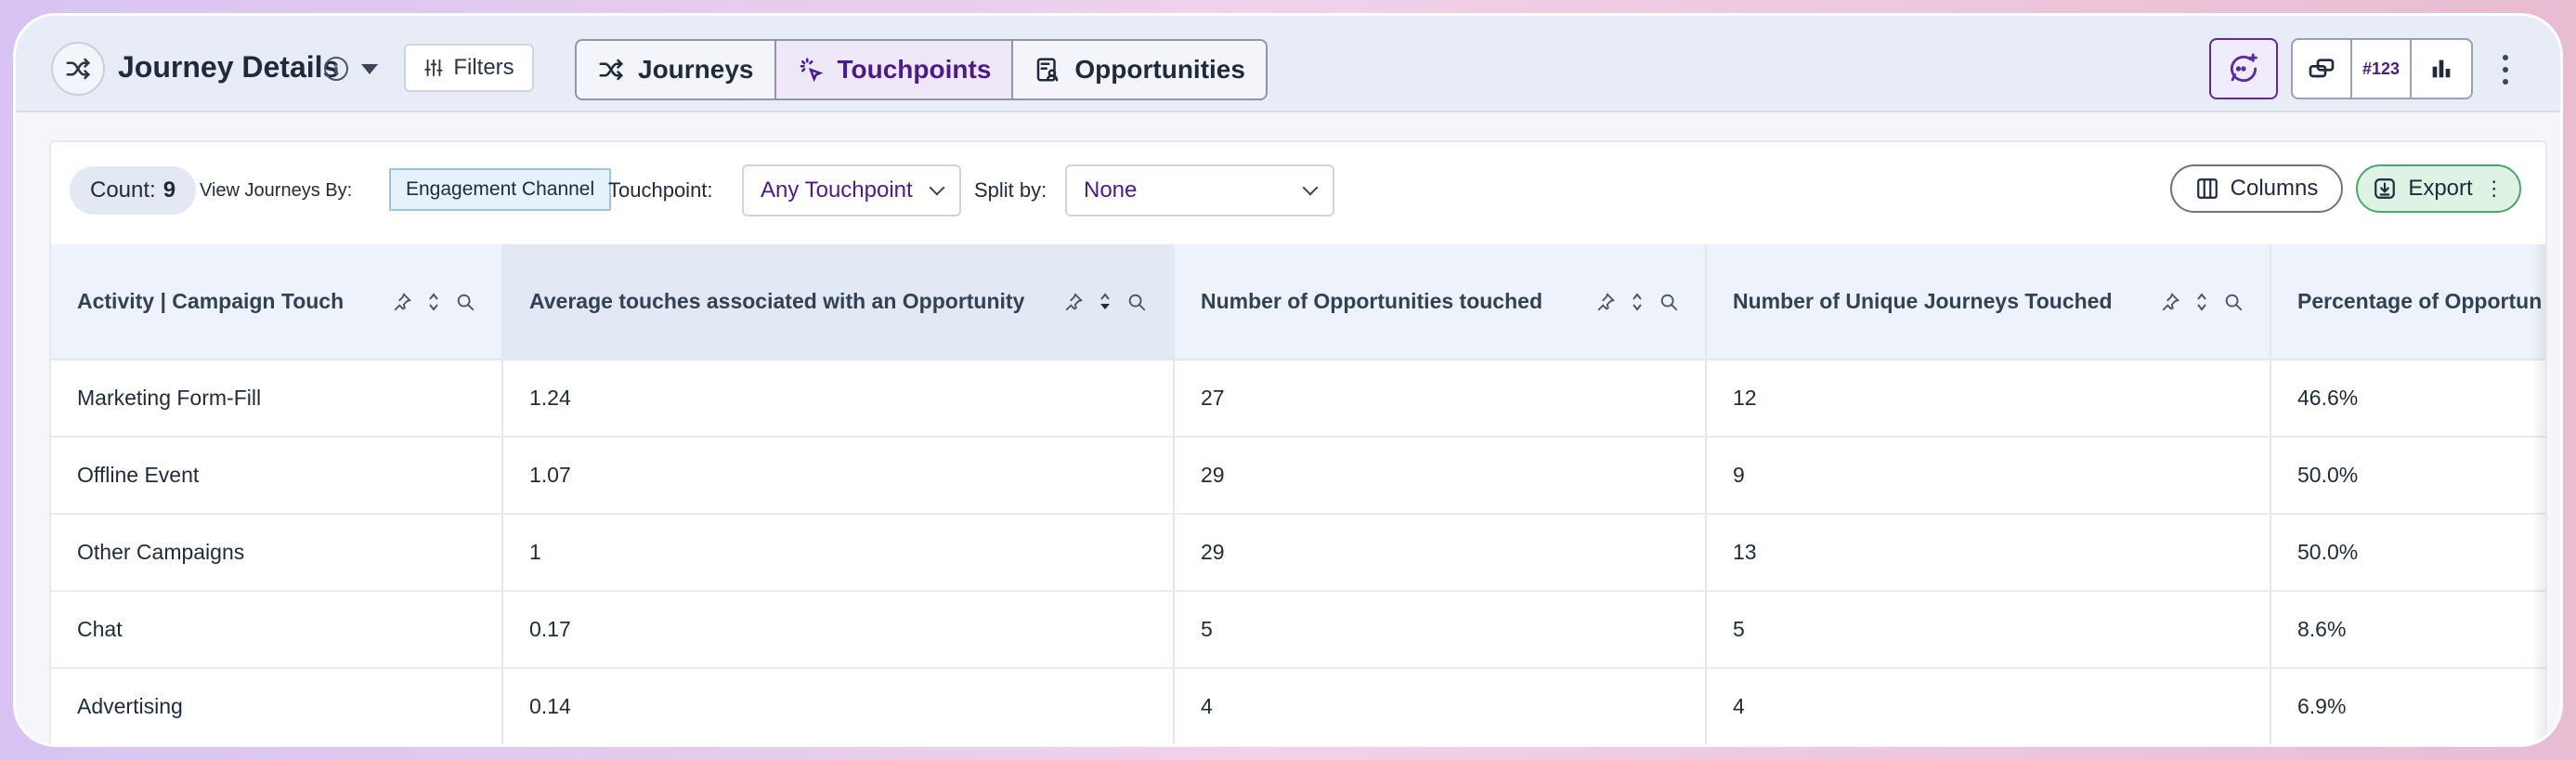 This screenshot has height=760, width=2576. Describe the element at coordinates (1105, 302) in the screenshot. I see `sort-descending-icon` at that location.